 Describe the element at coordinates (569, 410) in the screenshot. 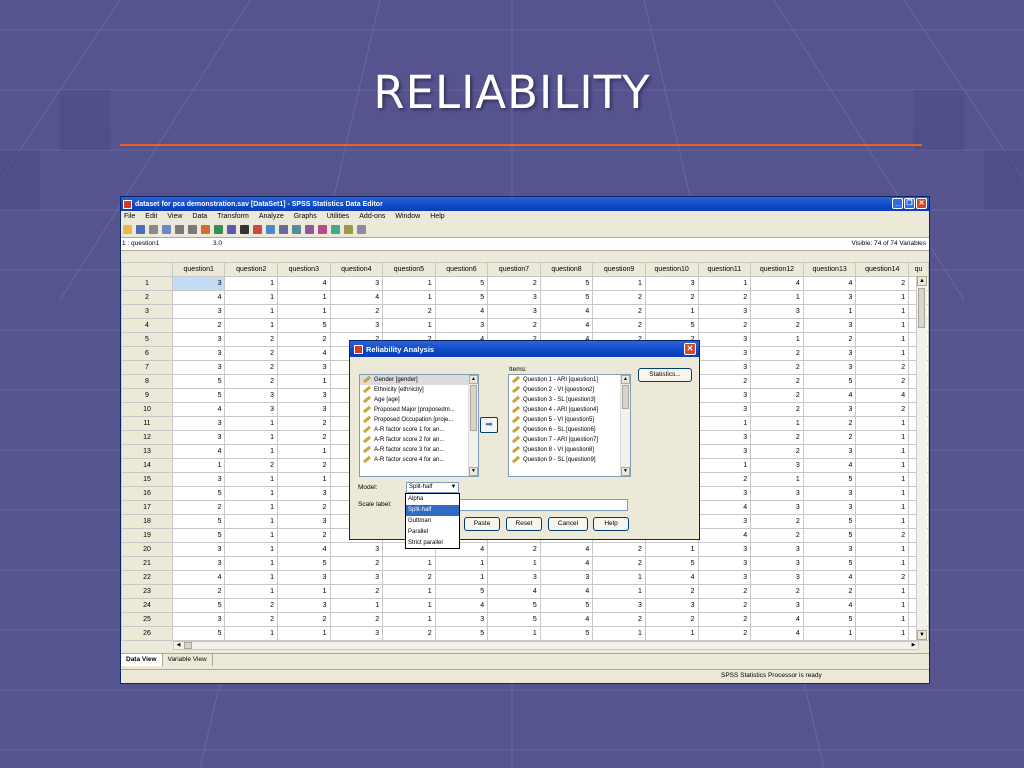

I see `list-item: Question 4 - ARI [question4]` at that location.